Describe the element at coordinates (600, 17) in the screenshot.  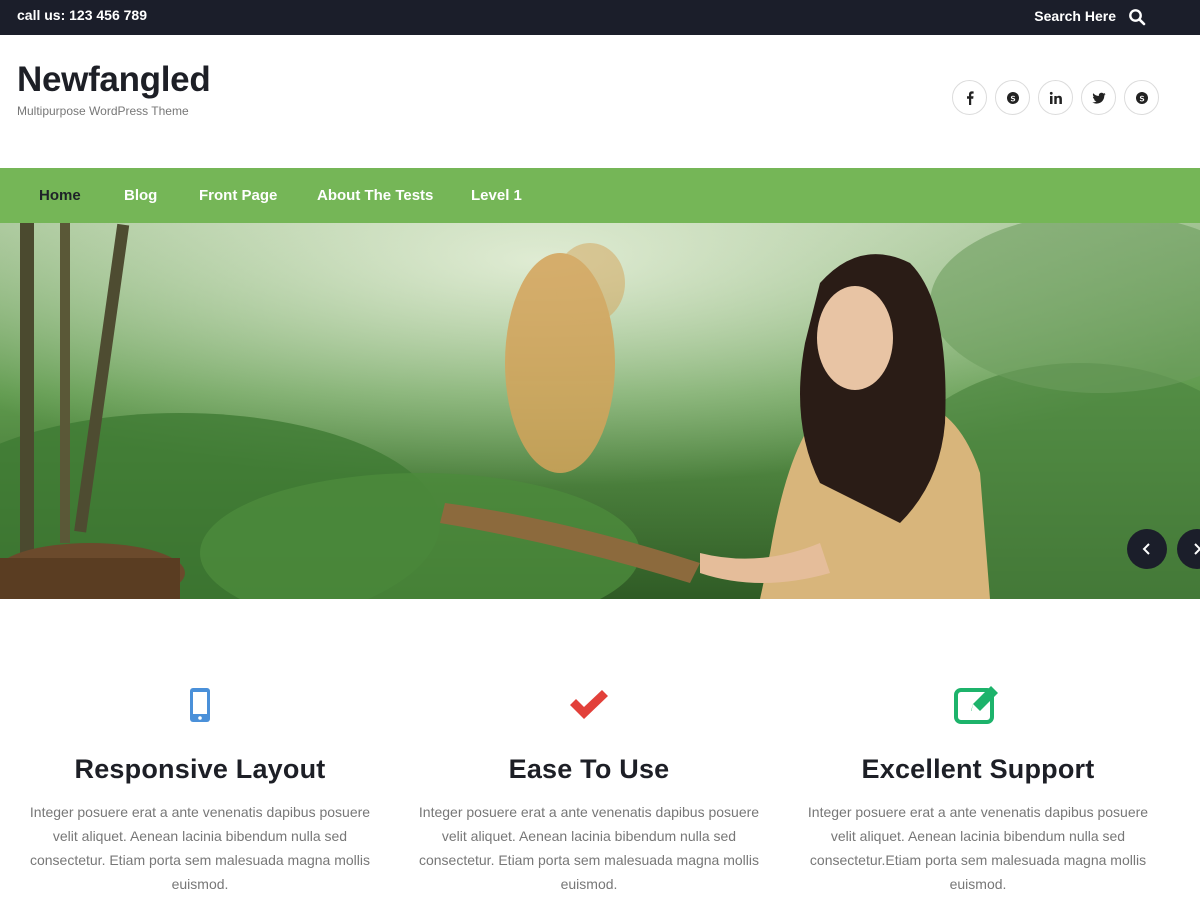
I see `top-bar: call us: 123 456 789 Search Here` at that location.